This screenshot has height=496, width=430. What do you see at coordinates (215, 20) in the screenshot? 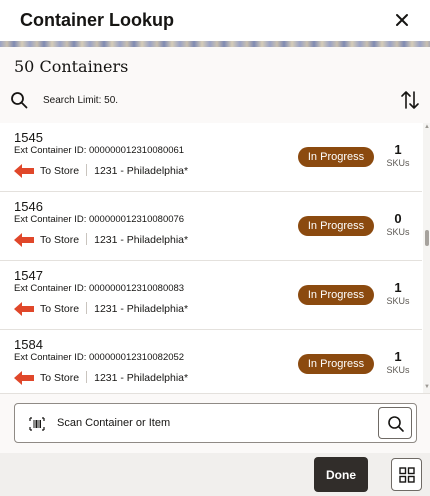
I see `dialog-header: Container Lookup` at bounding box center [215, 20].